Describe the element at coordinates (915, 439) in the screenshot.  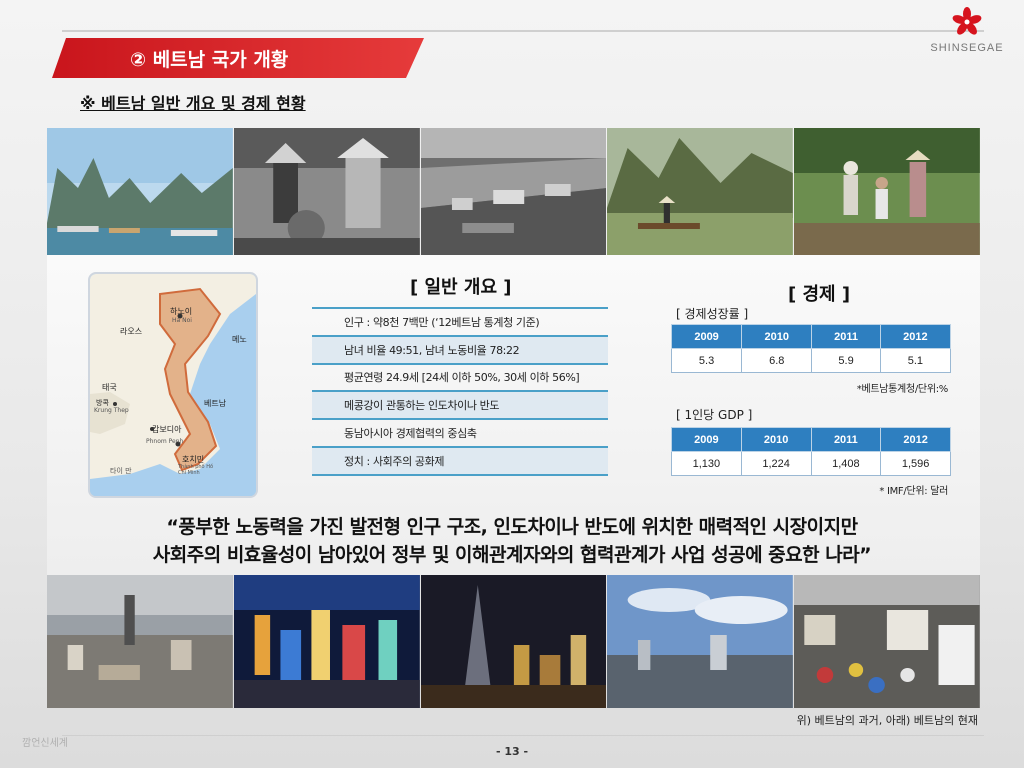
I see `gdp-year-2012: 2012` at that location.